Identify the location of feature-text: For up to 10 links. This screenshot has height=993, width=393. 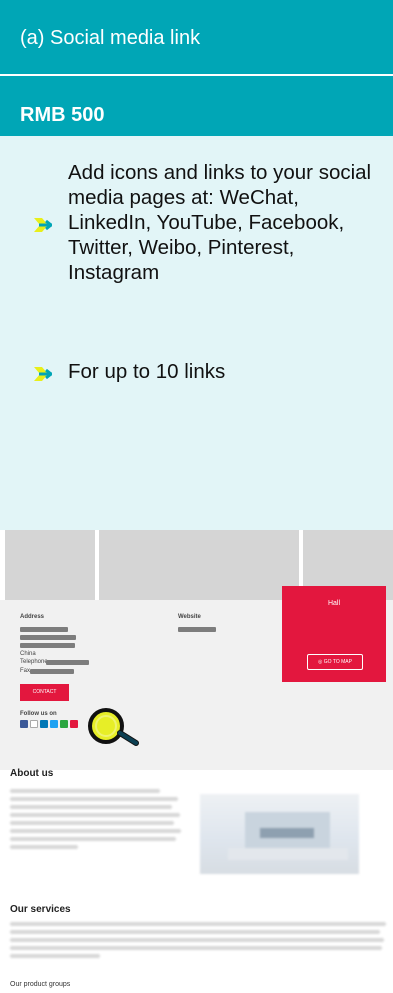
(147, 371).